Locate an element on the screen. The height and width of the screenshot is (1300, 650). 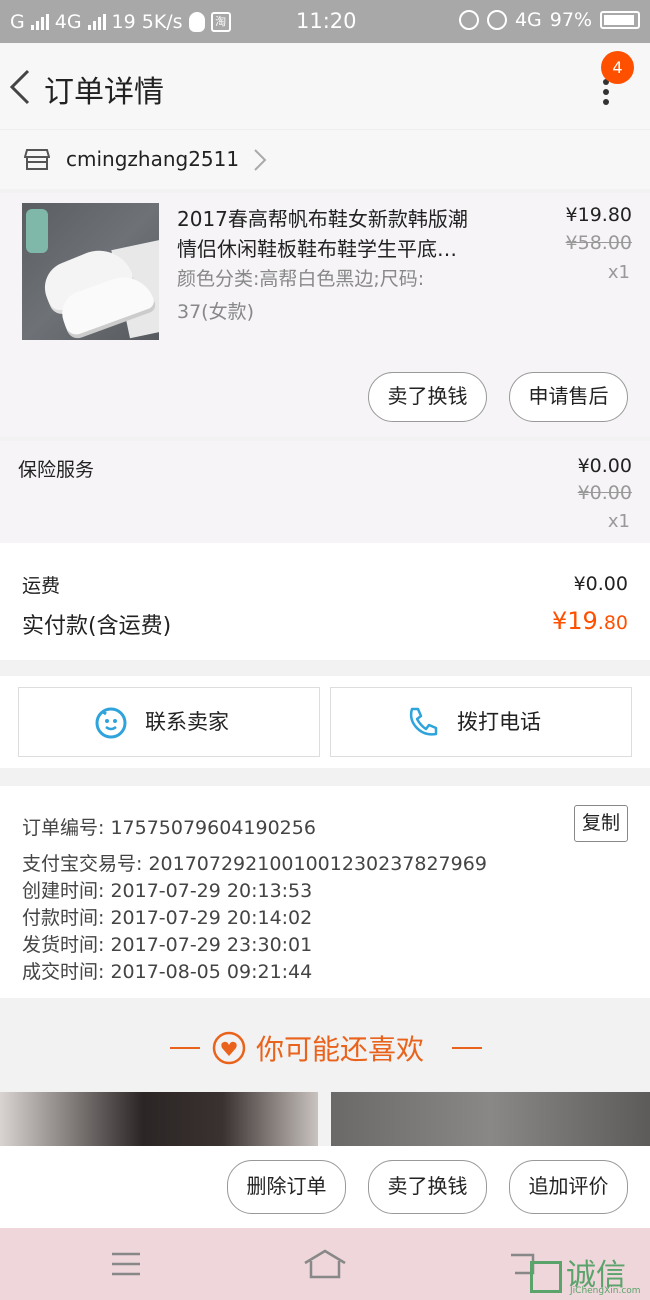
delete-order-button: 删除订单 is located at coordinates (286, 1187).